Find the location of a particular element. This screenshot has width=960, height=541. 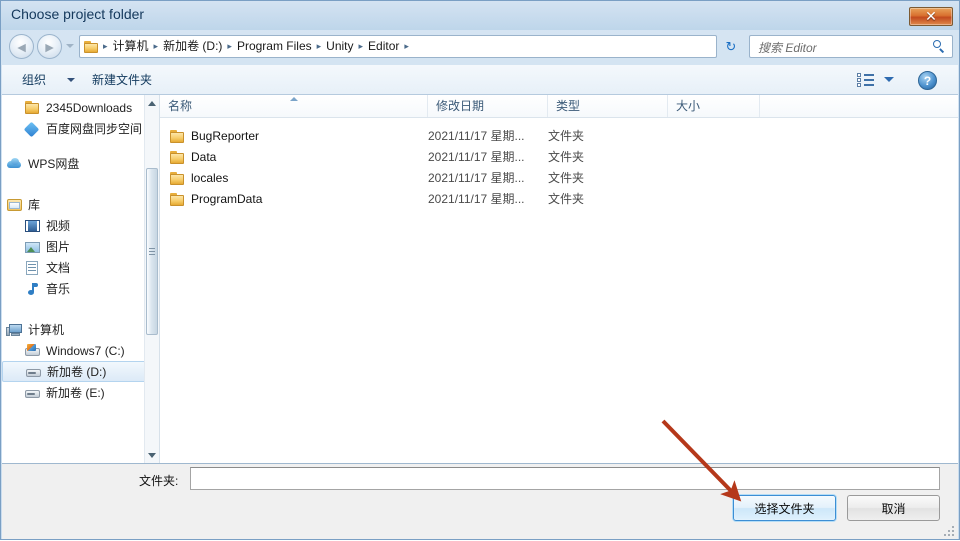

sidebar-item-2345downloads: 2345Downloads is located at coordinates (74, 107).